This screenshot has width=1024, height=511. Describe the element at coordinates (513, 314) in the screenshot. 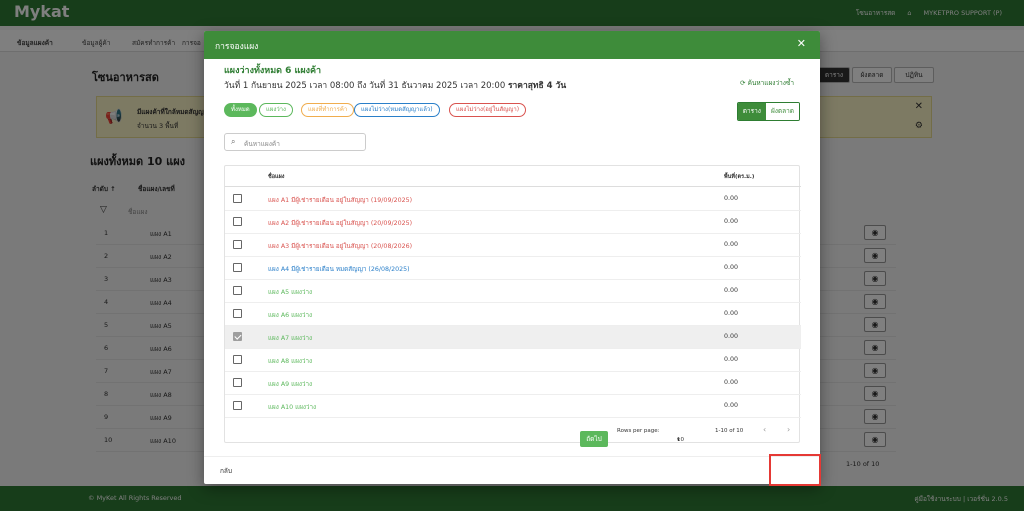

I see `table-row: แผง A6 แผงว่าง 0.00` at that location.